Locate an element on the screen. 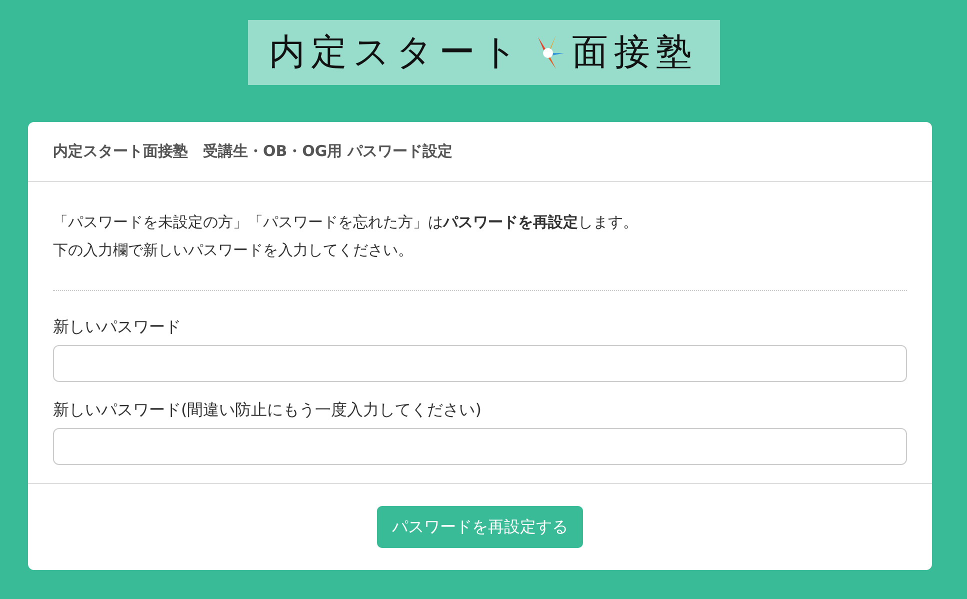 The height and width of the screenshot is (599, 967). field-label: 新しいパスワード is located at coordinates (117, 327).